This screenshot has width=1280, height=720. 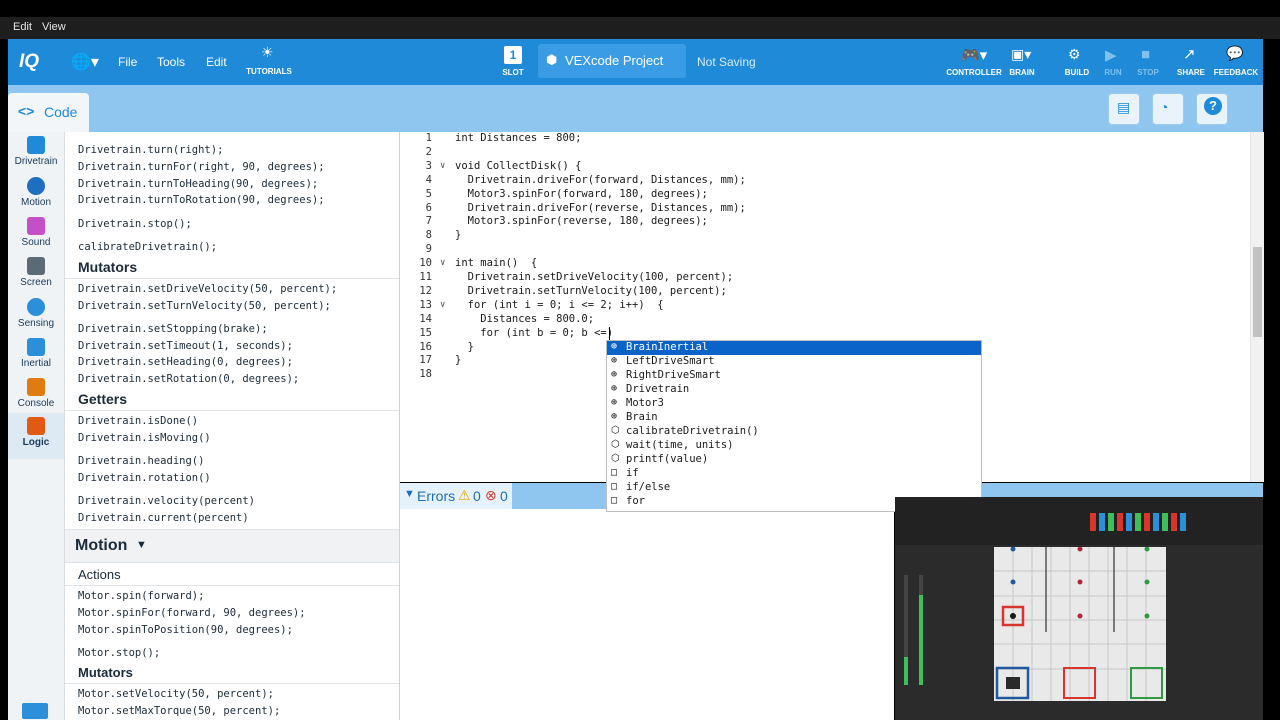 I want to click on autocomplete-item: ⊕ Drivetrain, so click(x=794, y=390).